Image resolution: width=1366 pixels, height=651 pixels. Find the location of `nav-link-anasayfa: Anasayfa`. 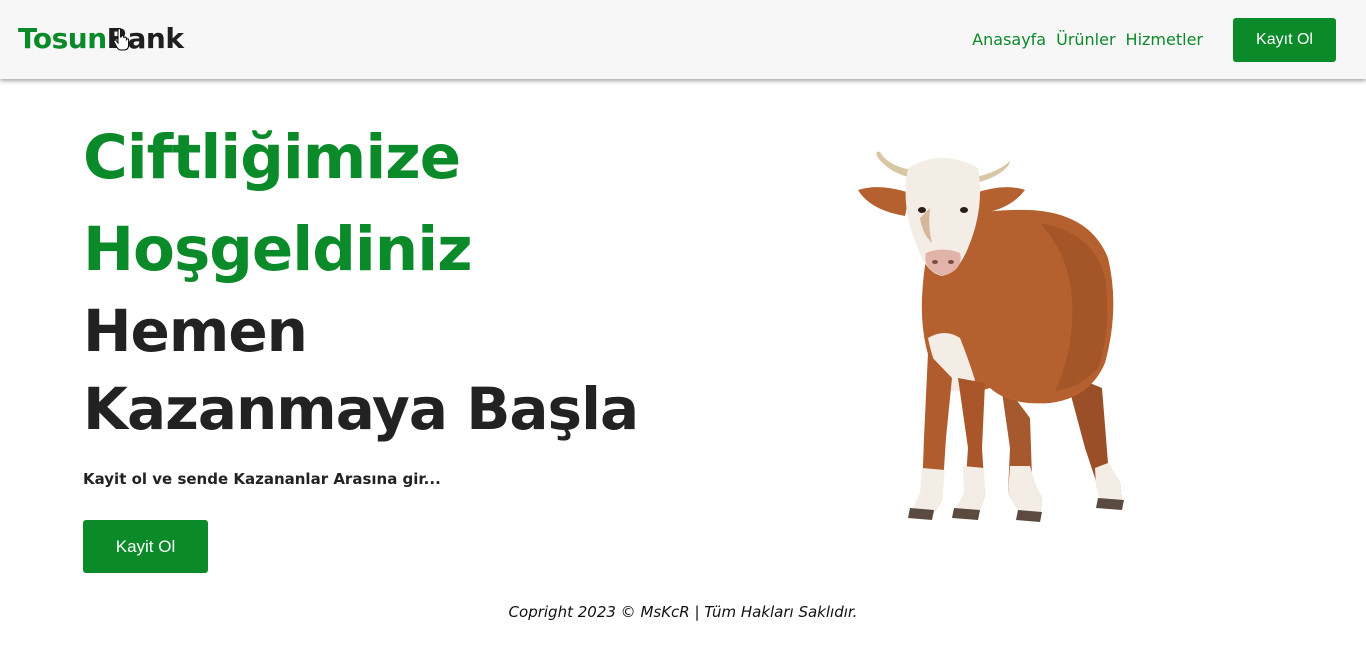

nav-link-anasayfa: Anasayfa is located at coordinates (1009, 40).